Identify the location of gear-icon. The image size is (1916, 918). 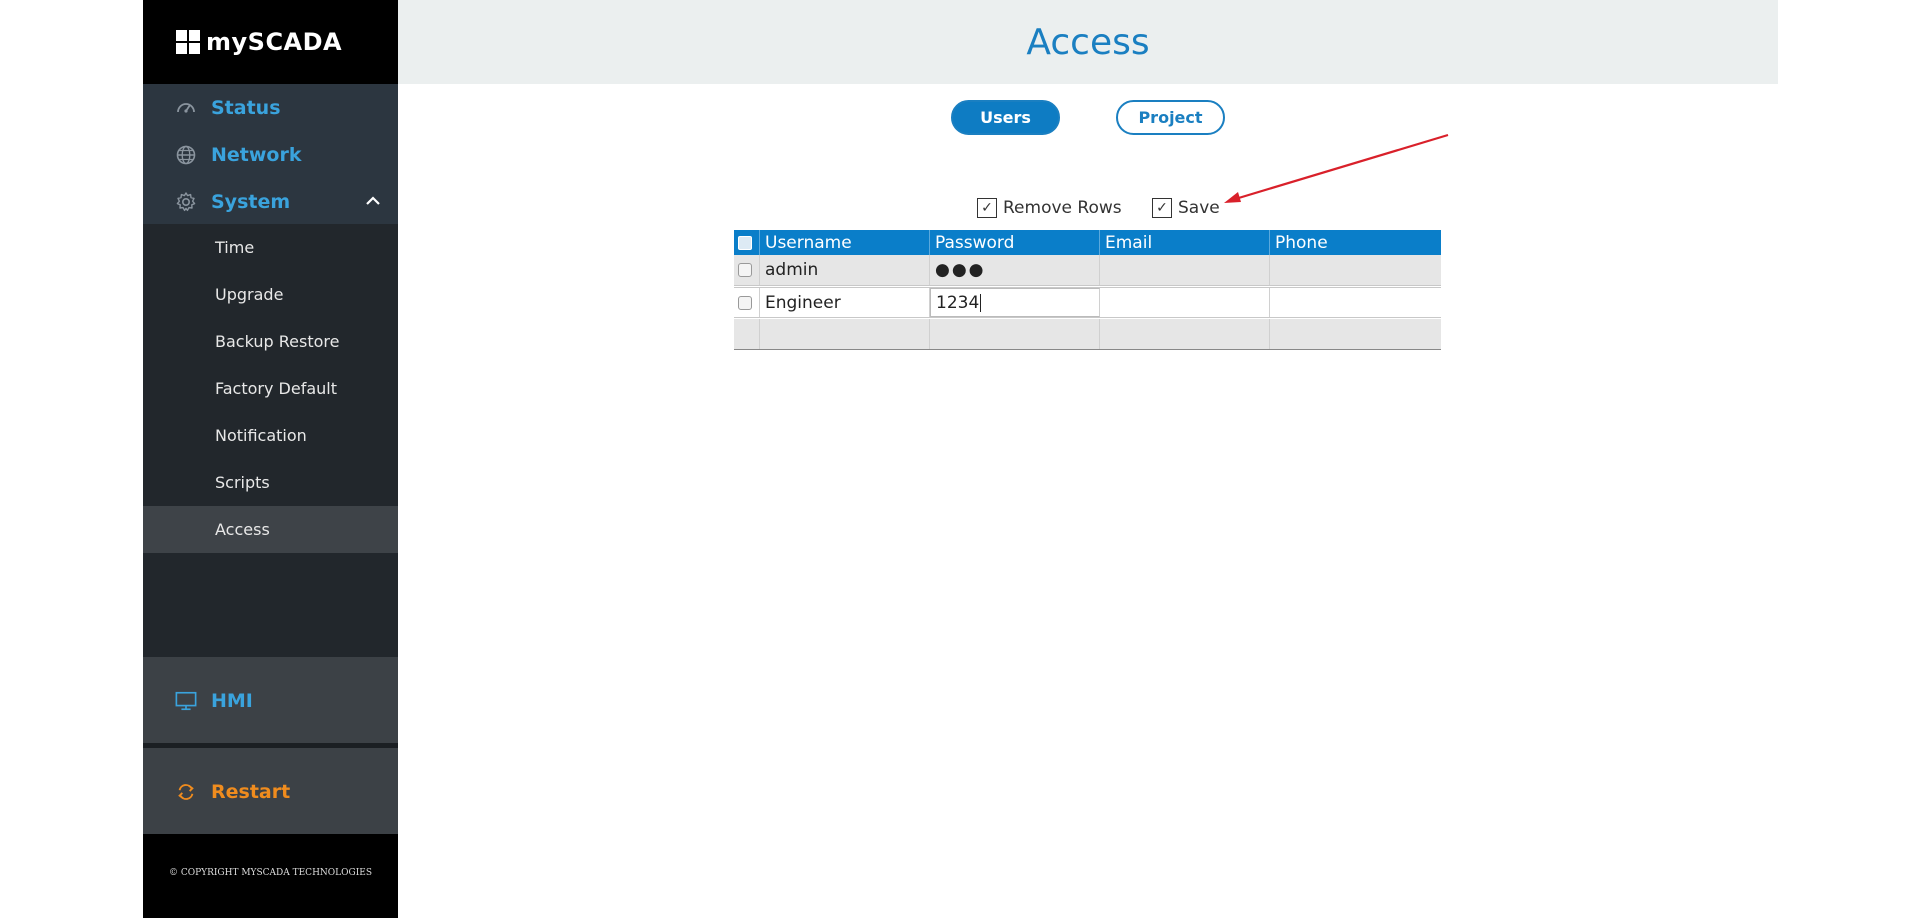
(186, 202).